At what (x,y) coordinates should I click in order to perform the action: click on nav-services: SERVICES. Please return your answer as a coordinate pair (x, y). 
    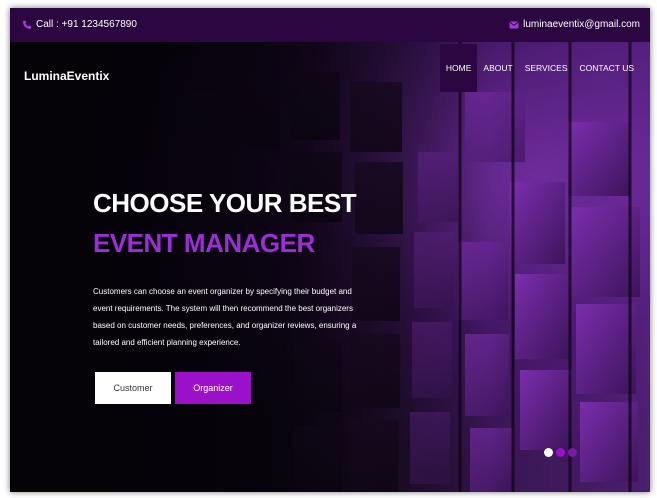
    Looking at the image, I should click on (546, 68).